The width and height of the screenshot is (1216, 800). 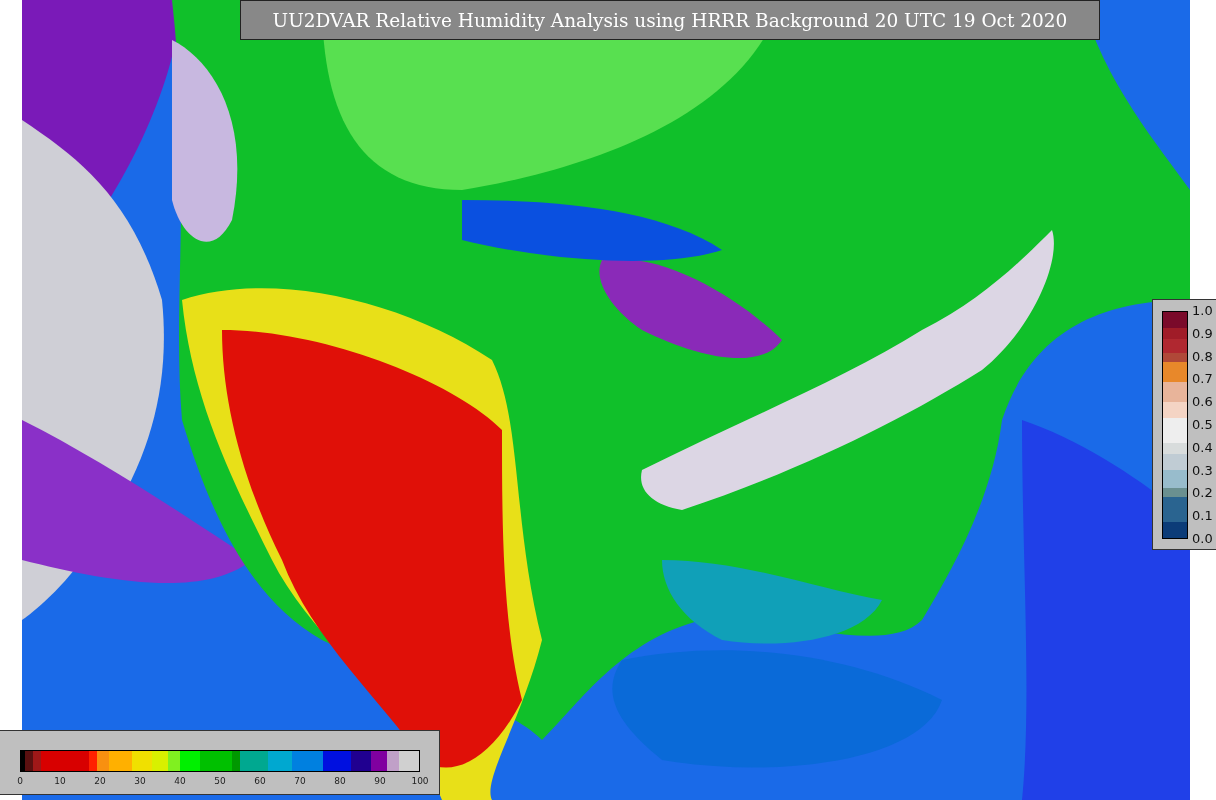 What do you see at coordinates (1202, 333) in the screenshot?
I see `tick-label: 0.9` at bounding box center [1202, 333].